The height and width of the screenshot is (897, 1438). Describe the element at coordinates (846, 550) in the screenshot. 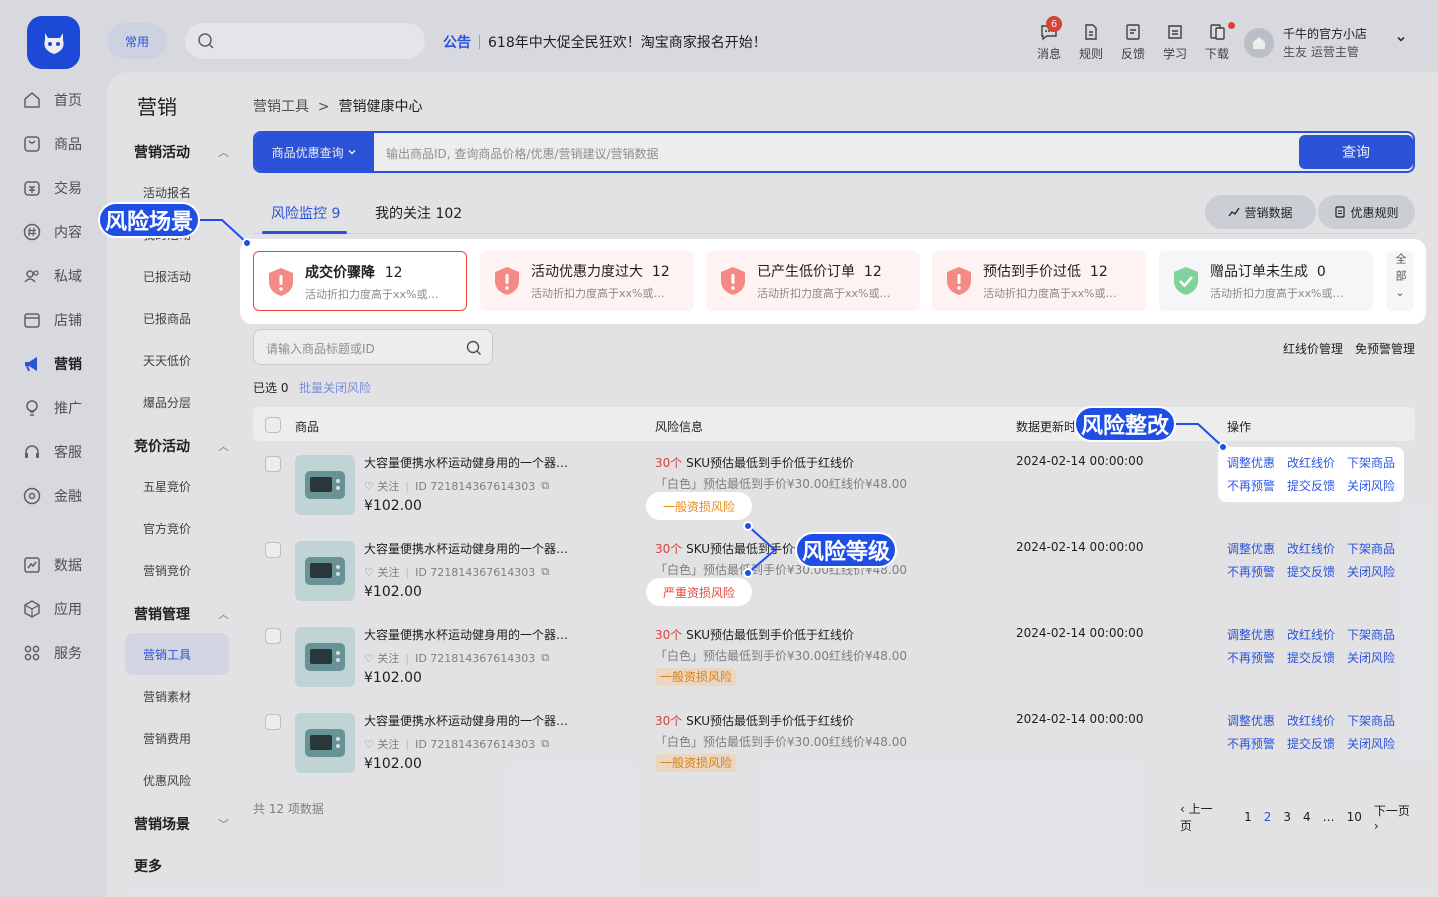

I see `callout-risk-level: 风险等级` at that location.